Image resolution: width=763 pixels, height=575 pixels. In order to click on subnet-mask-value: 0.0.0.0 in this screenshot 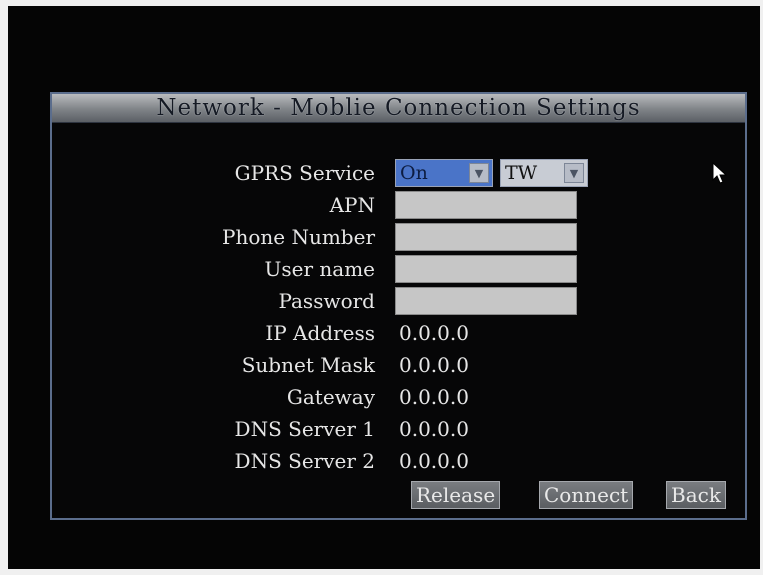, I will do `click(434, 365)`.